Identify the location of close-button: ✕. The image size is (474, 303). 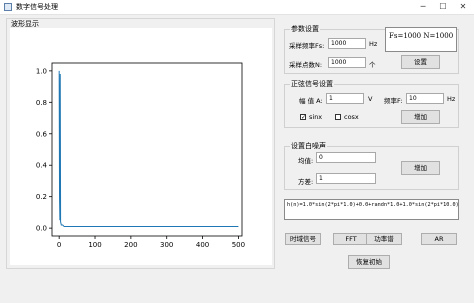
(463, 7).